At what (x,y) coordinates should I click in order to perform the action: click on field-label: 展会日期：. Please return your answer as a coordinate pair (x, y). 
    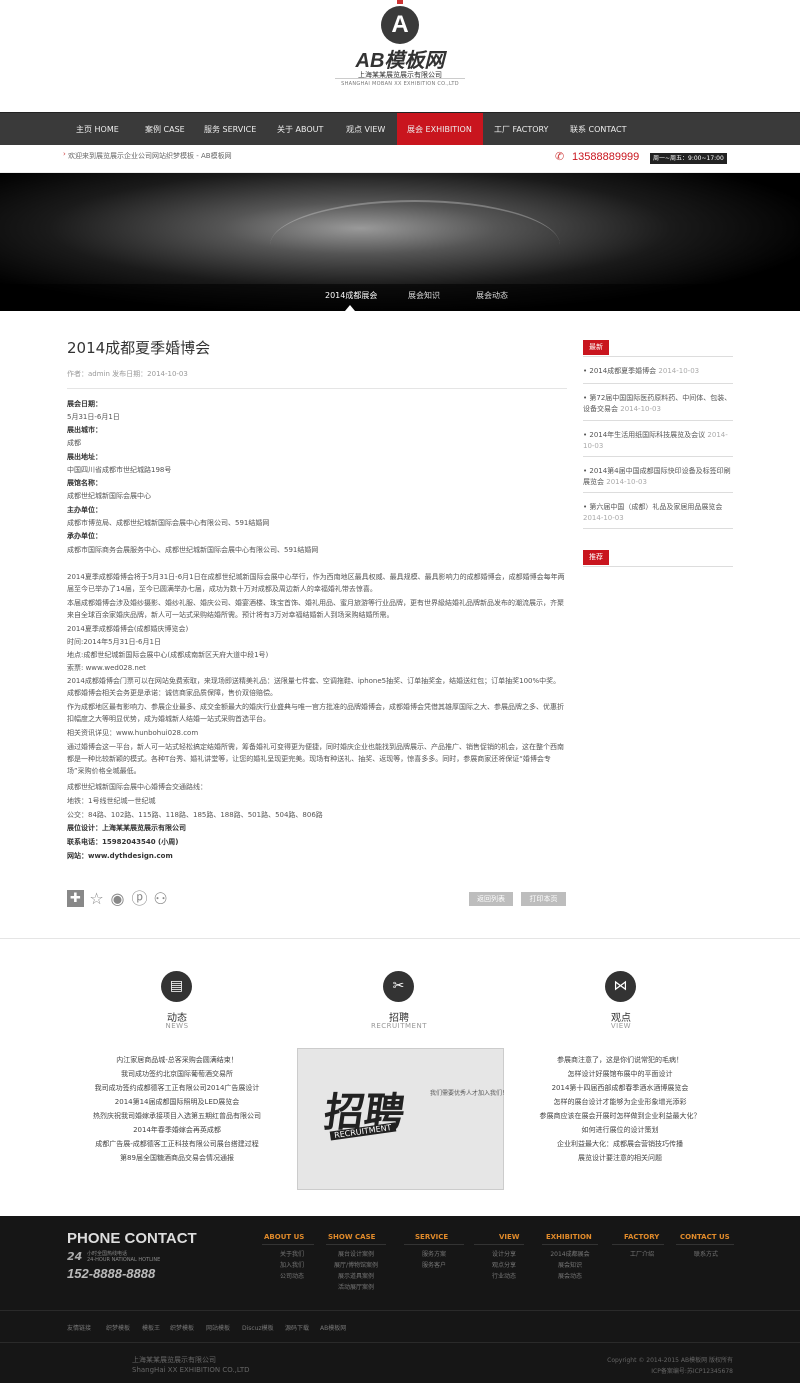
    Looking at the image, I should click on (84, 404).